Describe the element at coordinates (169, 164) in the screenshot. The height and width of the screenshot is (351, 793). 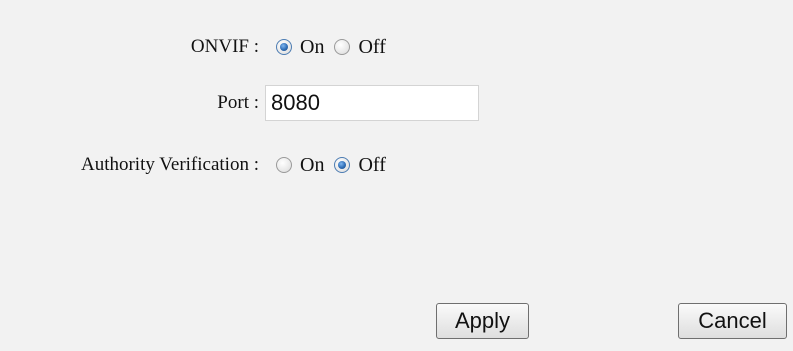
I see `authority-verification-label: Authority Verification :` at that location.